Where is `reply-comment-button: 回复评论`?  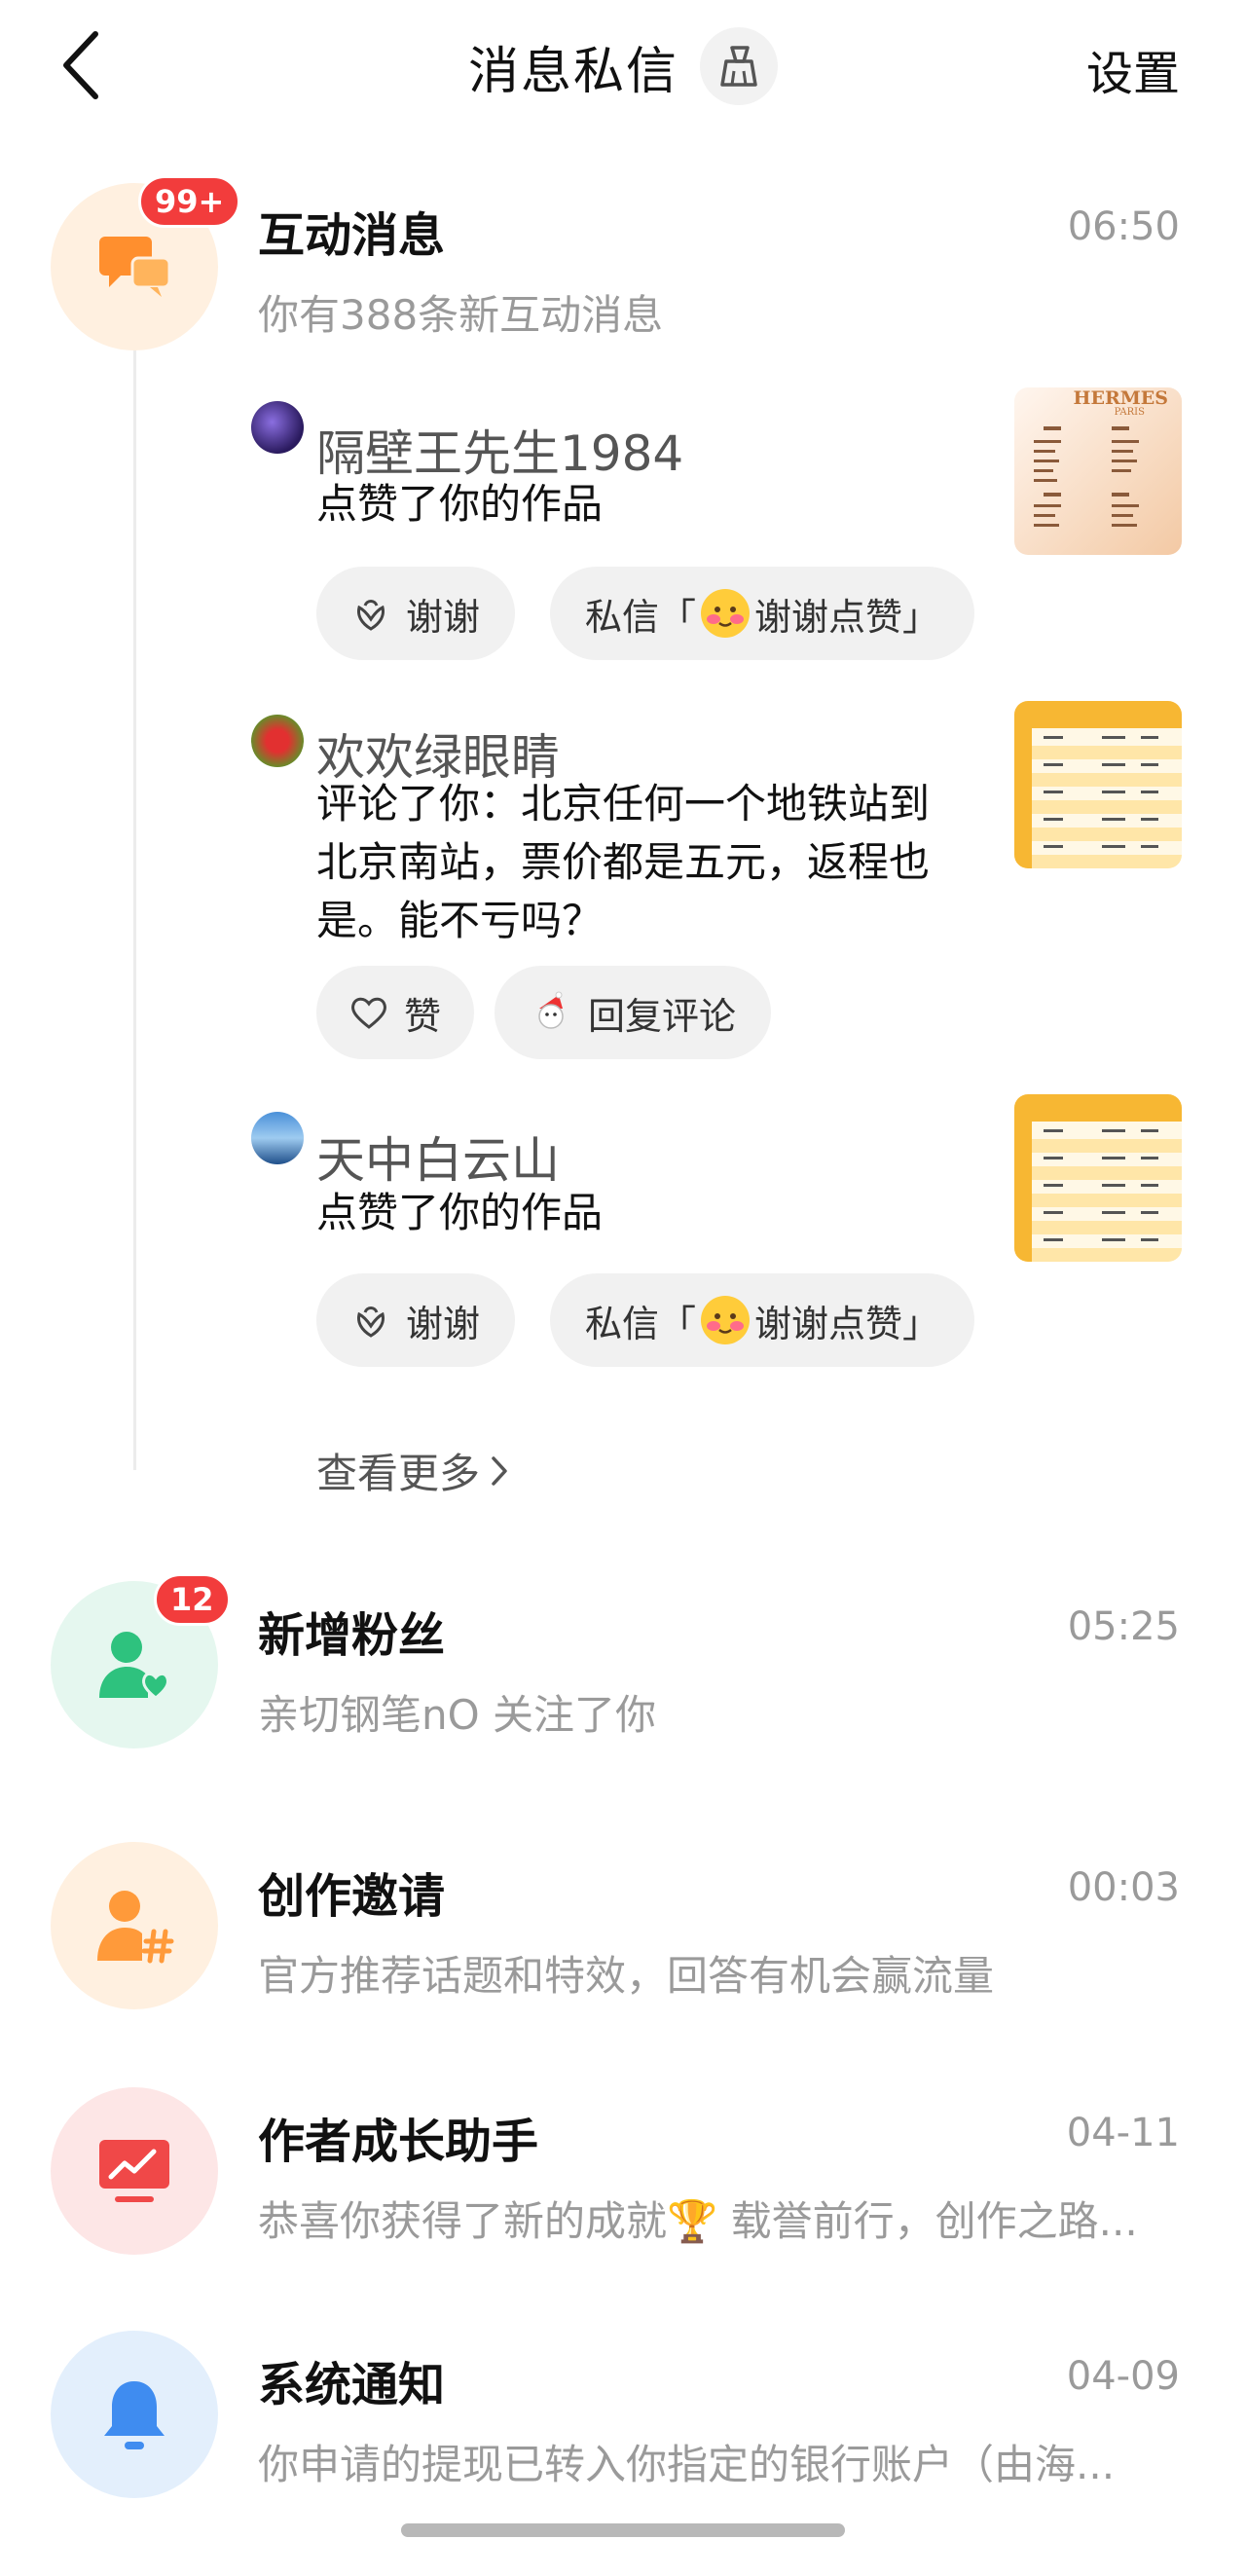
reply-comment-button: 回复评论 is located at coordinates (633, 1012).